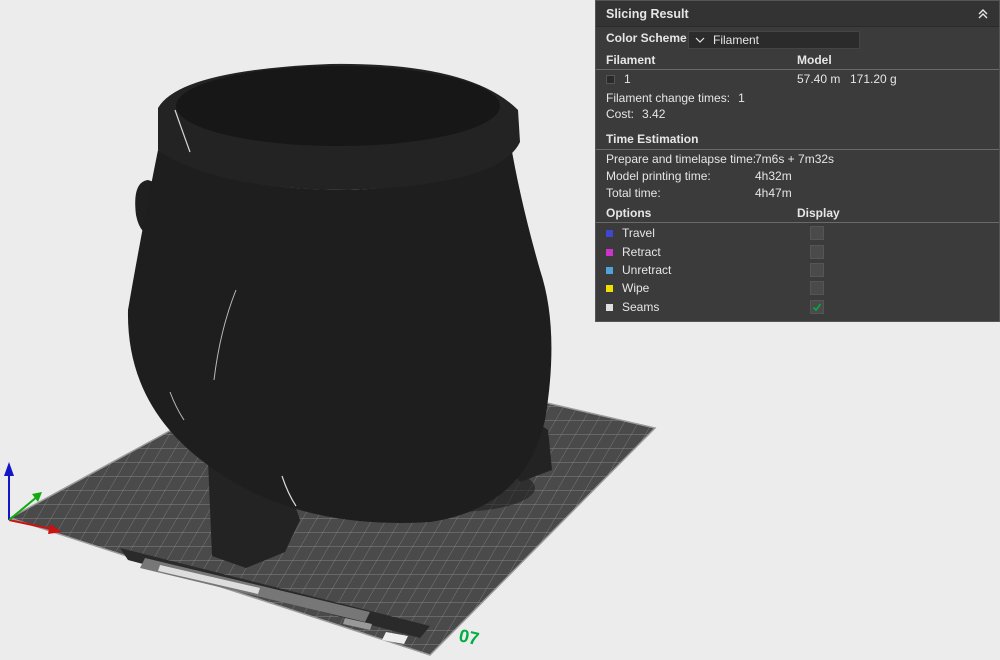  What do you see at coordinates (817, 288) in the screenshot?
I see `wipe-display-checkbox` at bounding box center [817, 288].